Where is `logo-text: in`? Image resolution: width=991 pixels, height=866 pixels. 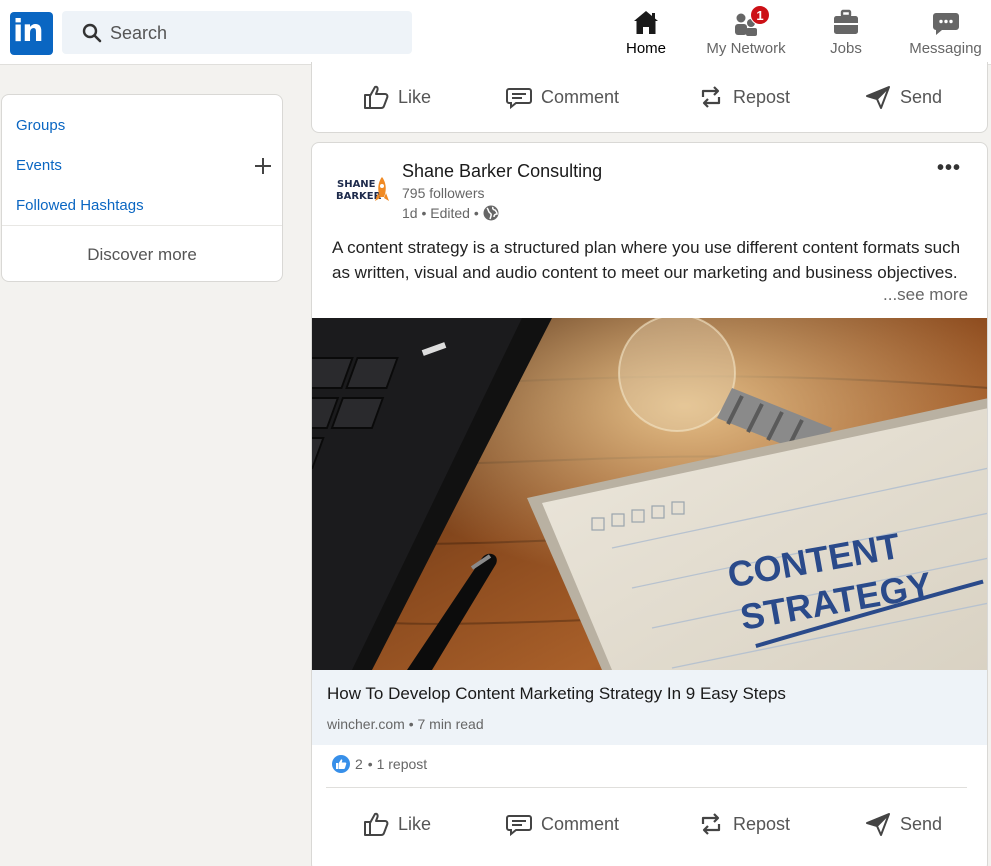 logo-text: in is located at coordinates (28, 31).